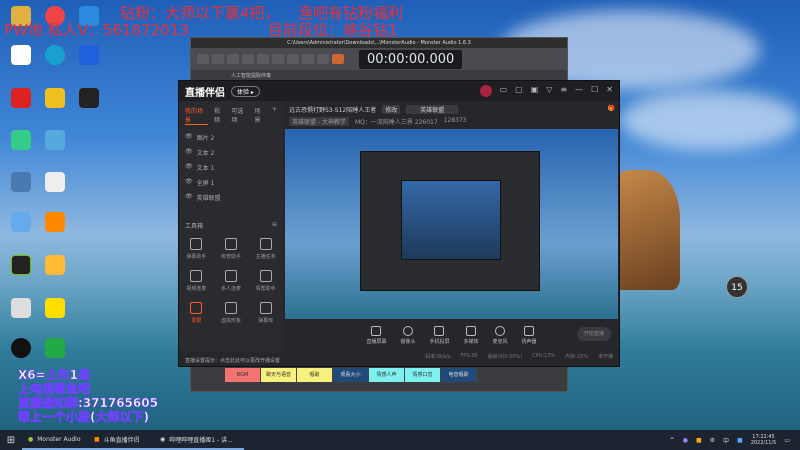 Image resolution: width=800 pixels, height=450 pixels. I want to click on tray-icon: ●, so click(685, 440).